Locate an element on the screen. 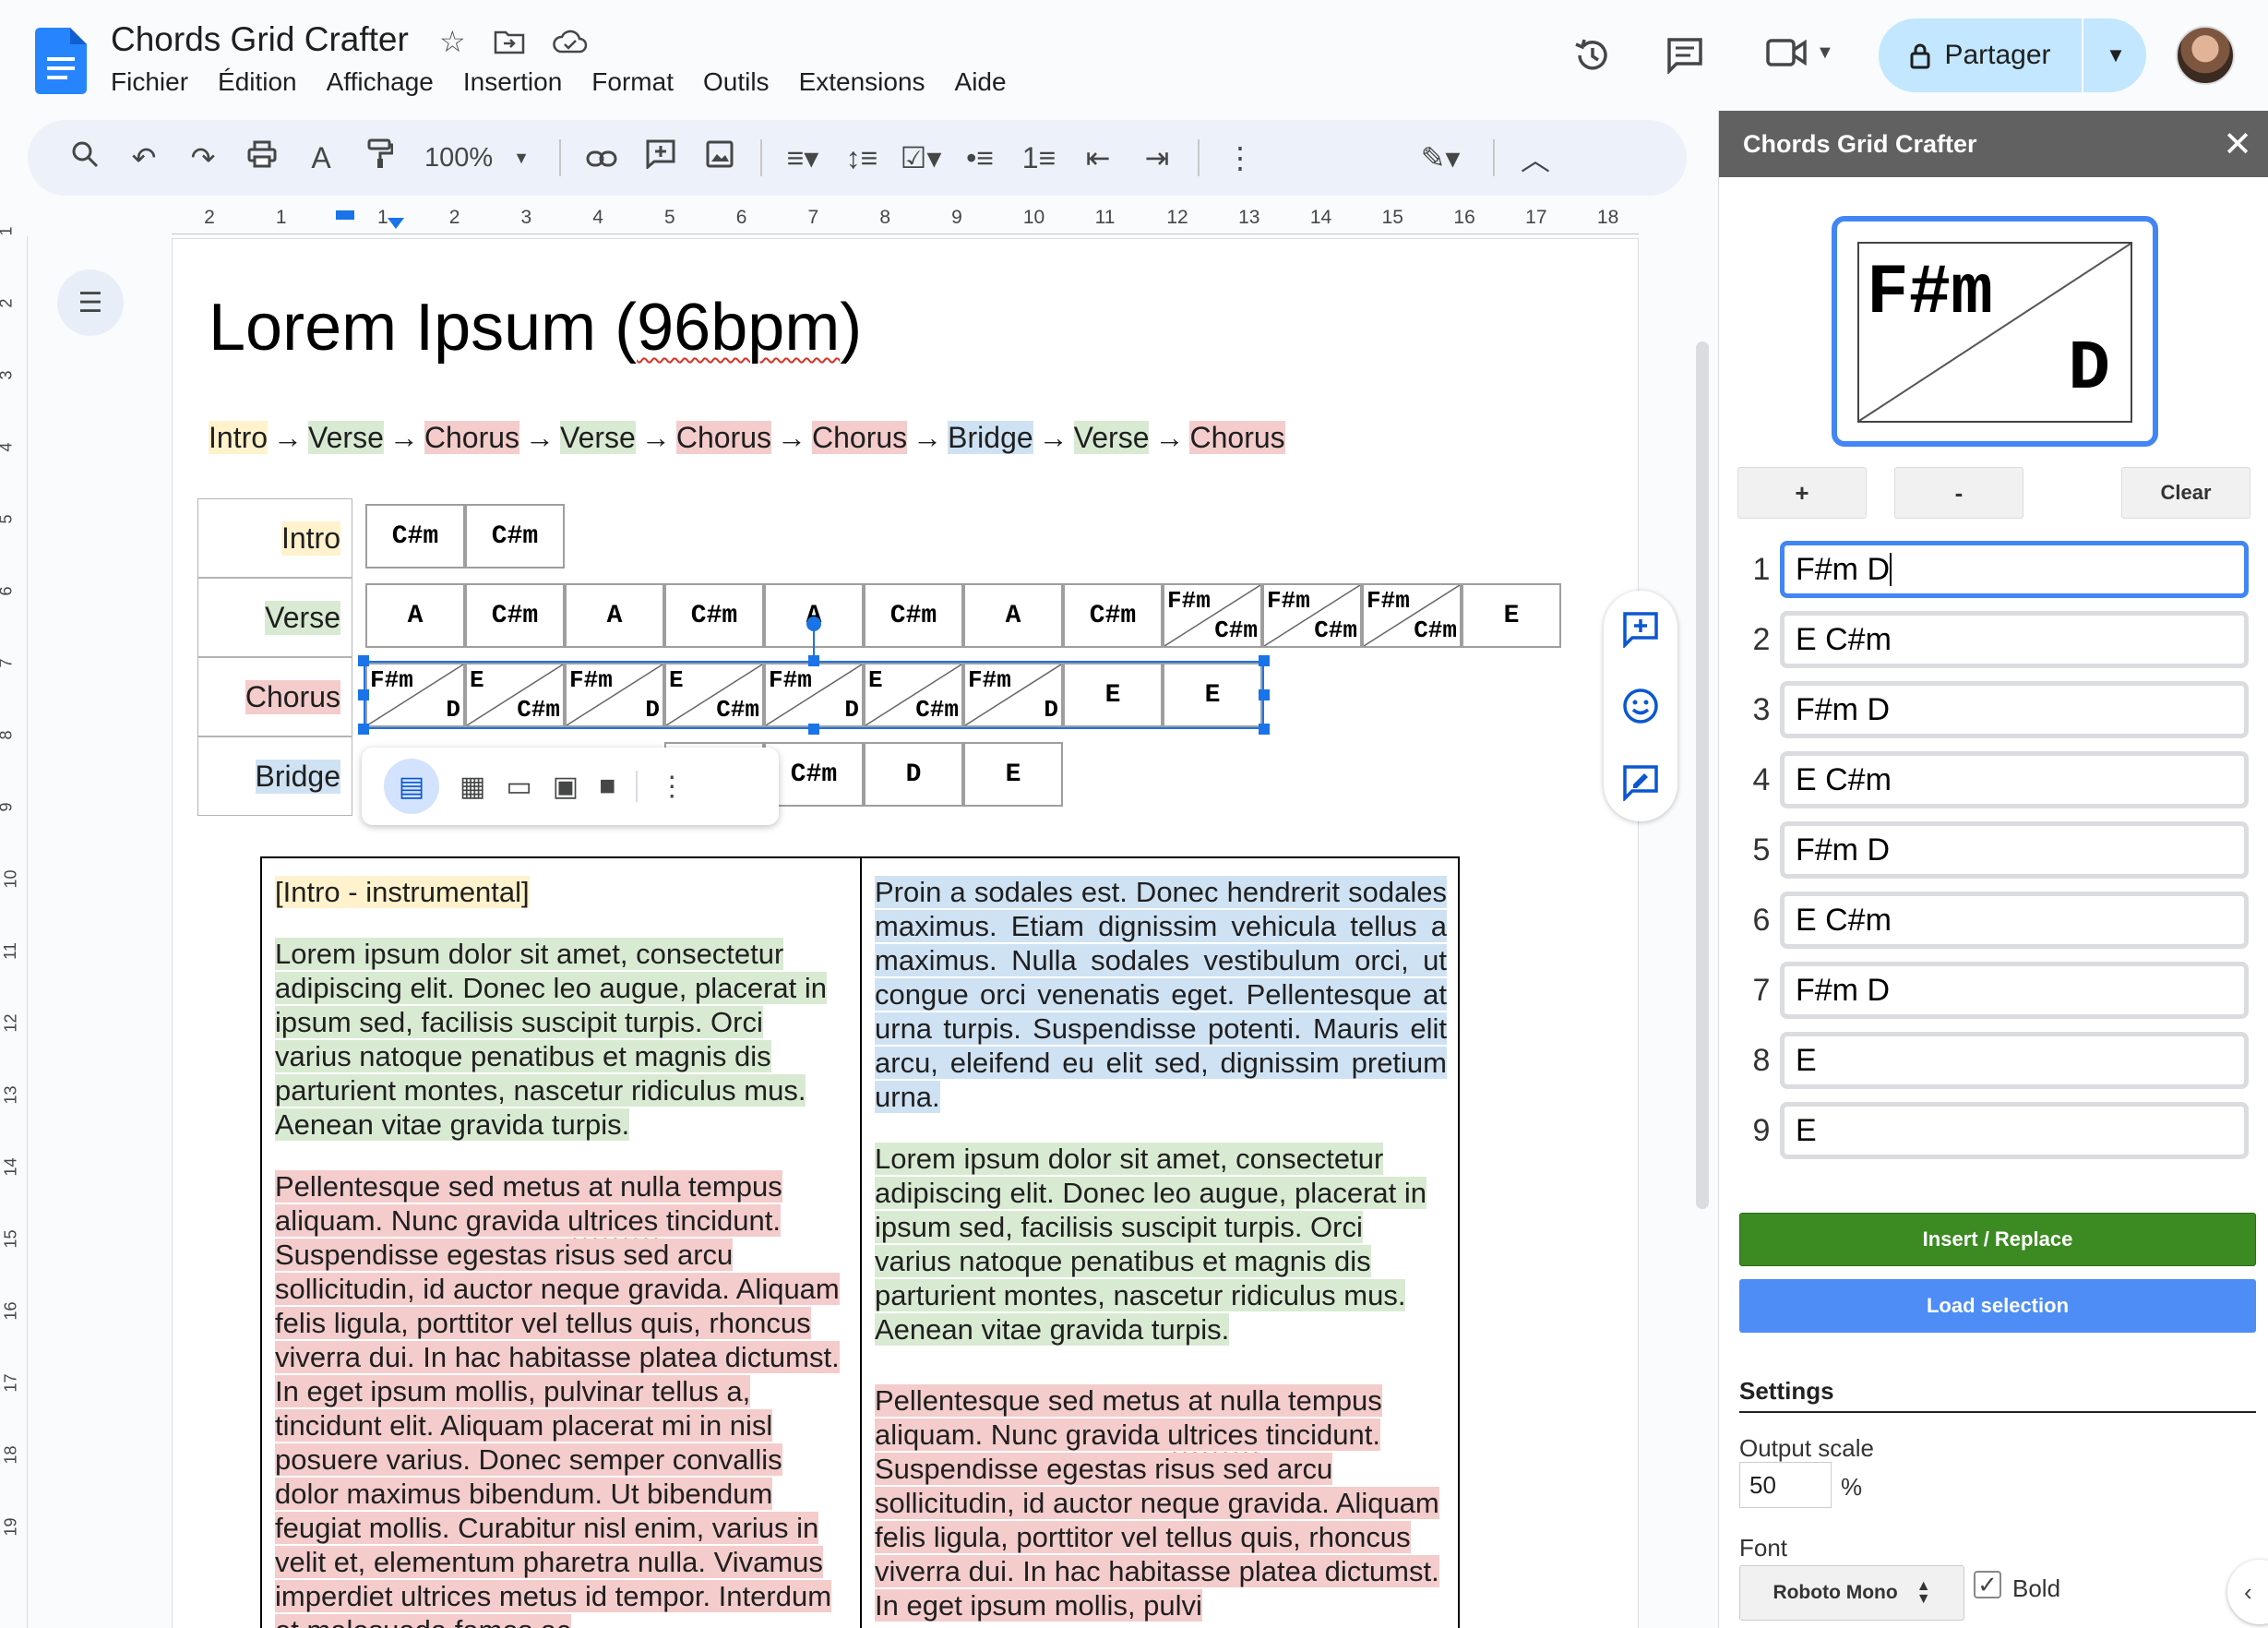 The height and width of the screenshot is (1628, 2268). document-title: Chords Grid Crafter is located at coordinates (260, 39).